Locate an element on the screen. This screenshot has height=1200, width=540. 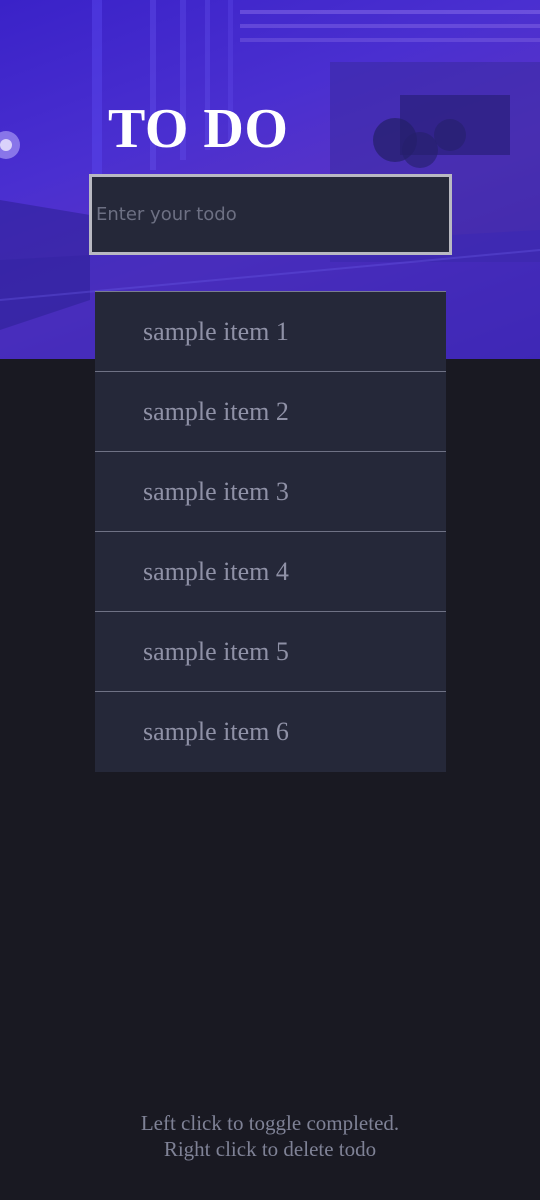
todo-item-3: sample item 3 is located at coordinates (270, 492).